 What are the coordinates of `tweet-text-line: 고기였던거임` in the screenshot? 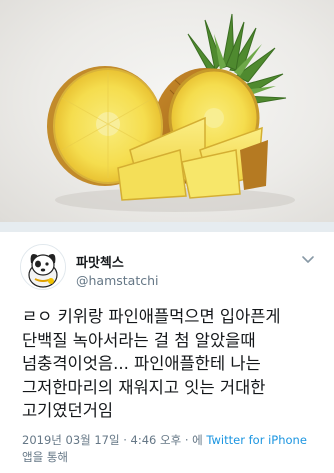 It's located at (68, 410).